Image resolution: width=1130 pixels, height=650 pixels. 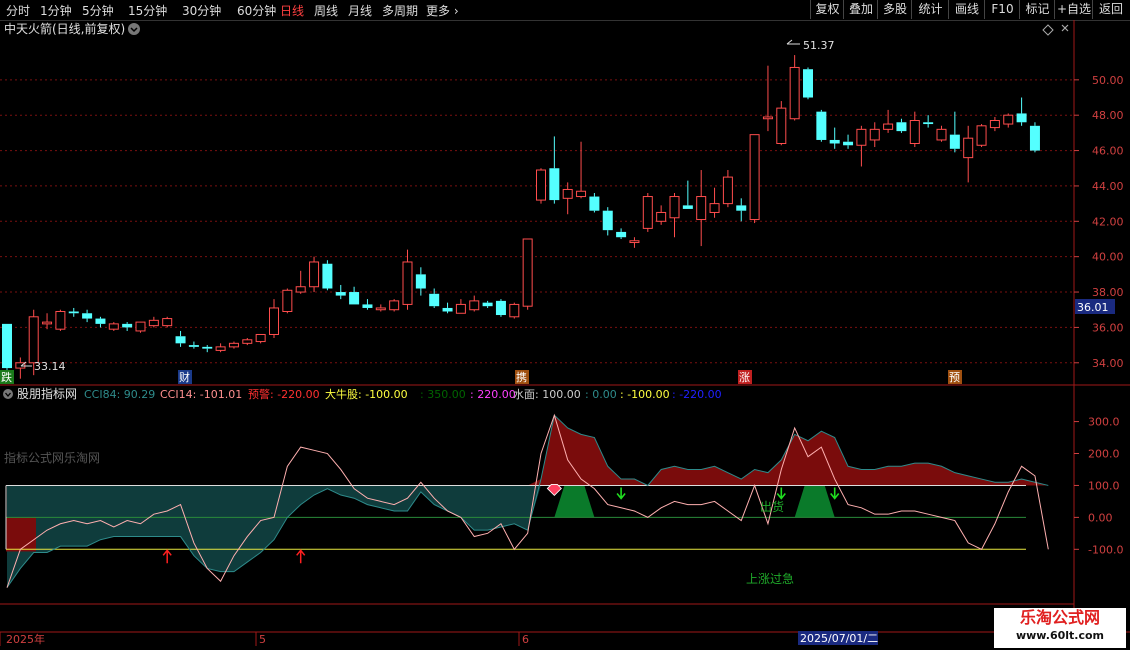 I want to click on indicator-menu-icon, so click(x=8, y=394).